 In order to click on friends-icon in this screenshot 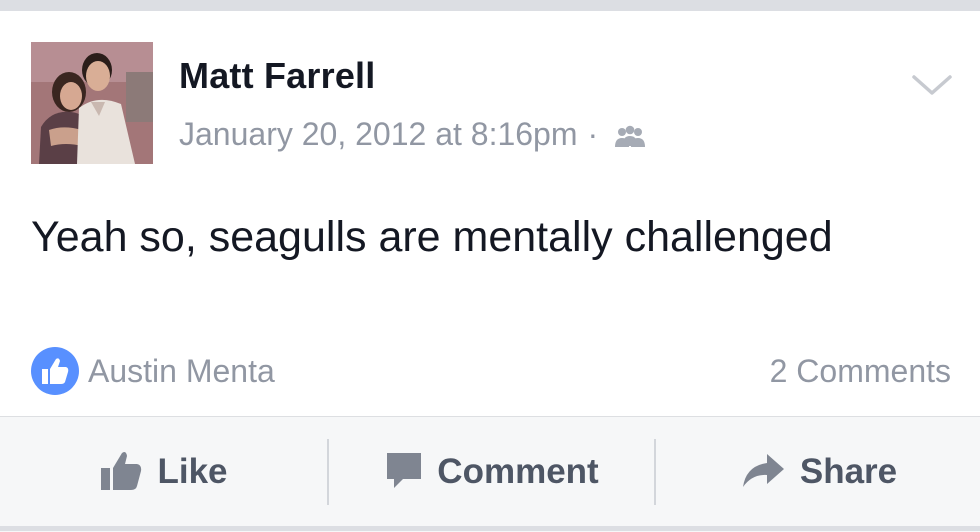, I will do `click(630, 135)`.